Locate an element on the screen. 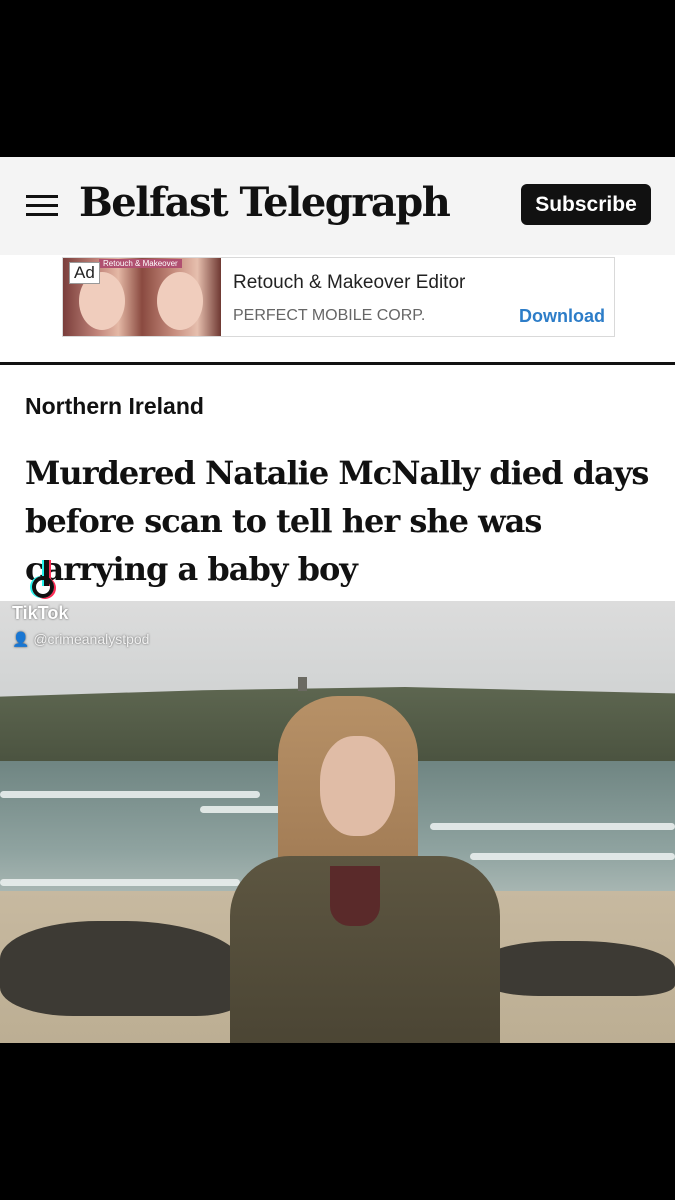 The height and width of the screenshot is (1200, 675). ad-title: Retouch & Makeover Editor is located at coordinates (349, 283).